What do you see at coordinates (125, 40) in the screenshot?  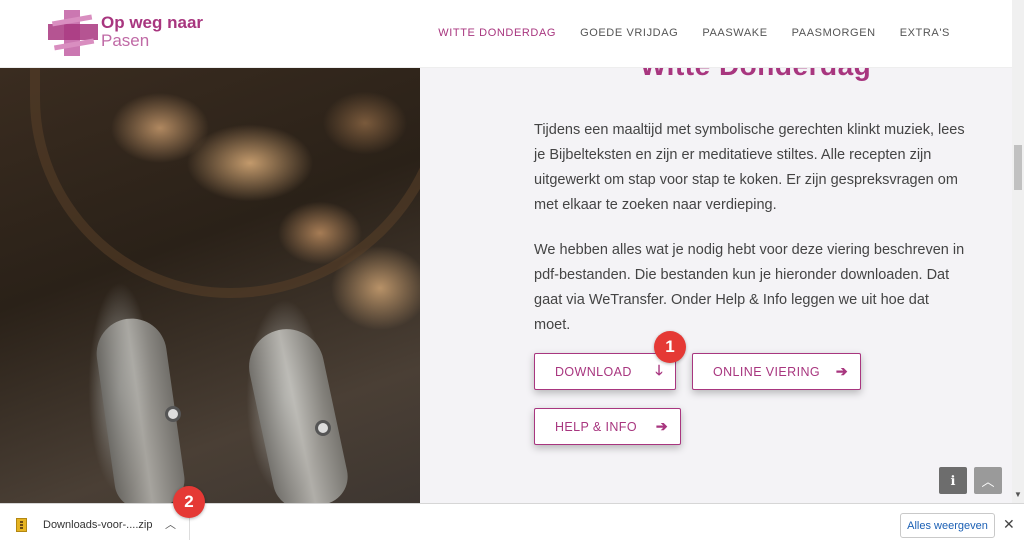 I see `brand-line-2: Pasen` at bounding box center [125, 40].